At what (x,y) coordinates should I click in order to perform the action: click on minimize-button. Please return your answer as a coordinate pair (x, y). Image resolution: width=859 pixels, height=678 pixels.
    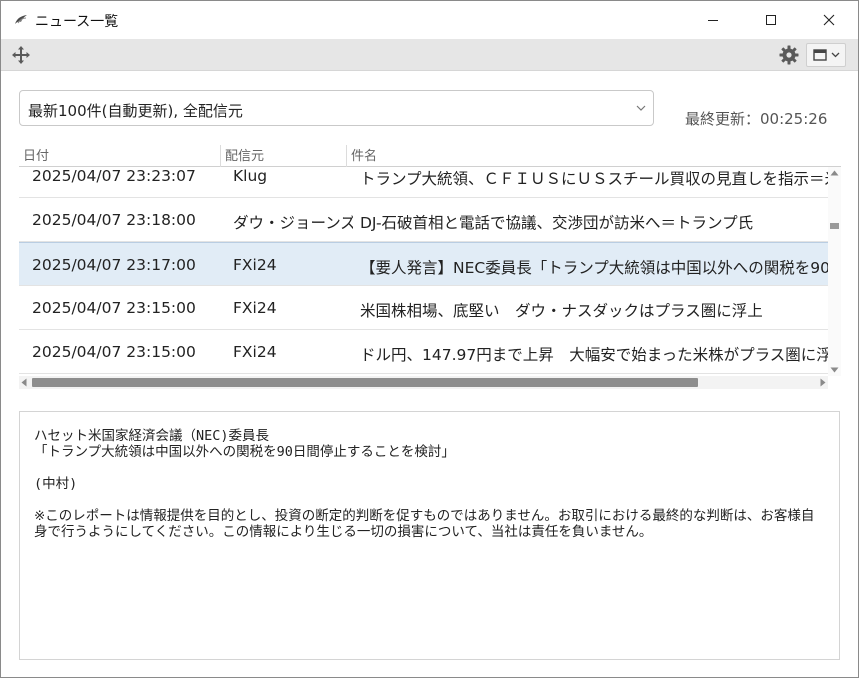
    Looking at the image, I should click on (713, 20).